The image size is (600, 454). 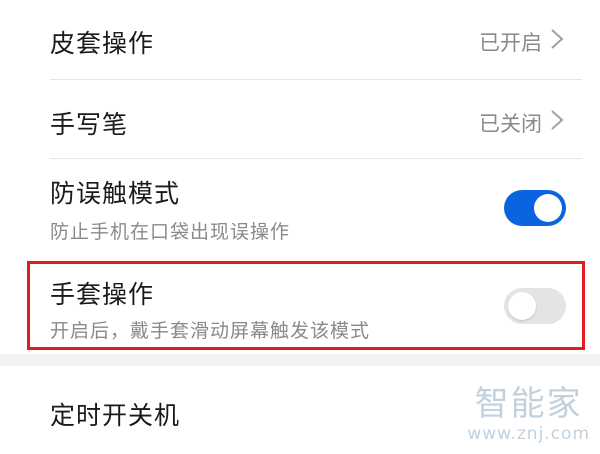 I want to click on watermark-url: www.znj.com, so click(x=528, y=434).